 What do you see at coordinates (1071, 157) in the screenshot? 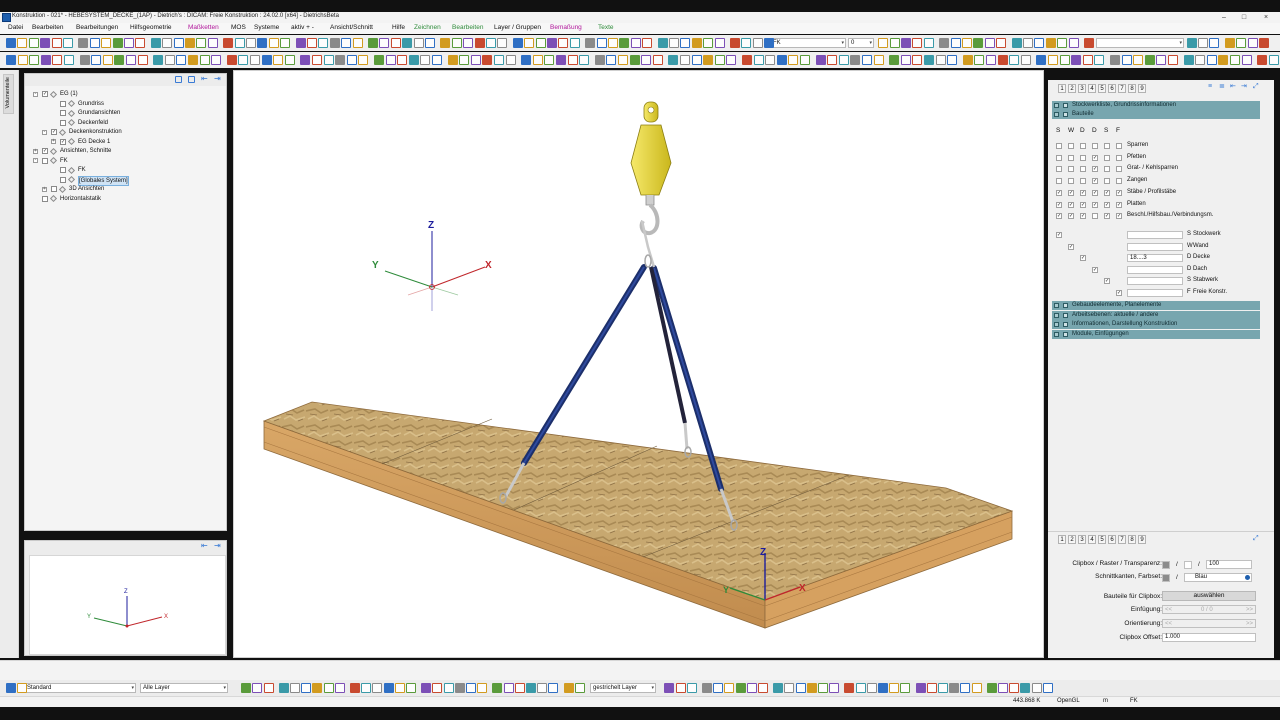
I see `bauteil-checkbox` at bounding box center [1071, 157].